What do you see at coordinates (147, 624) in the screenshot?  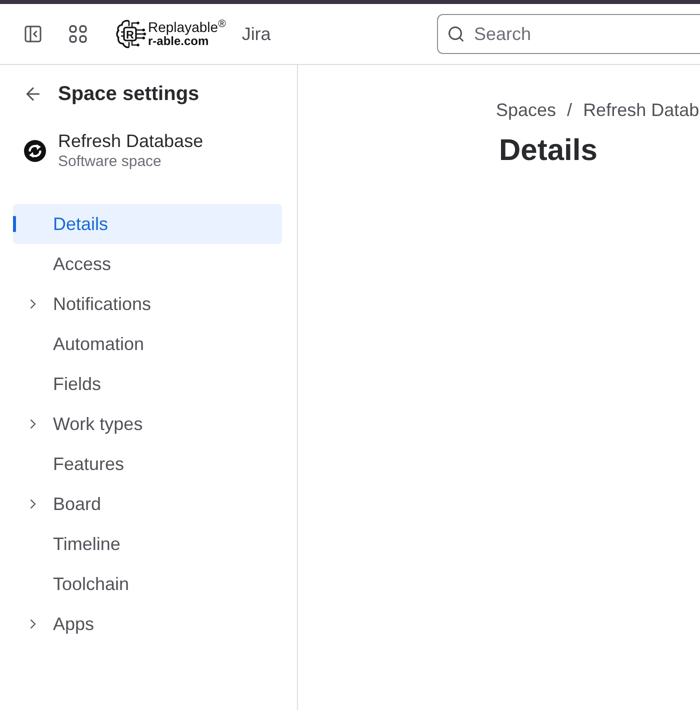 I see `sidebar-nav-item: Apps` at bounding box center [147, 624].